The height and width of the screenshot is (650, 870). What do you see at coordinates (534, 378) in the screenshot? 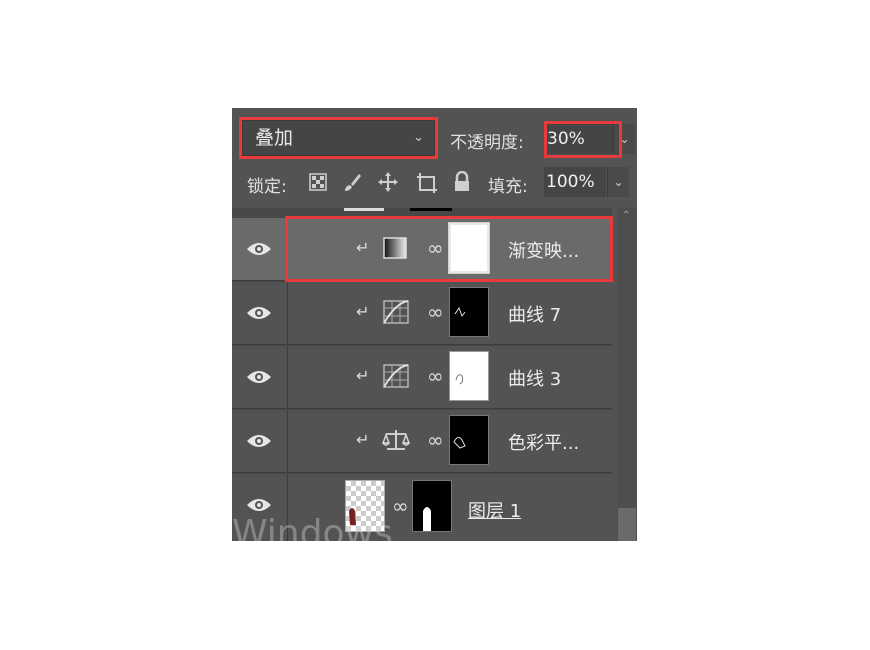
I see `layer-name: 曲线 3` at bounding box center [534, 378].